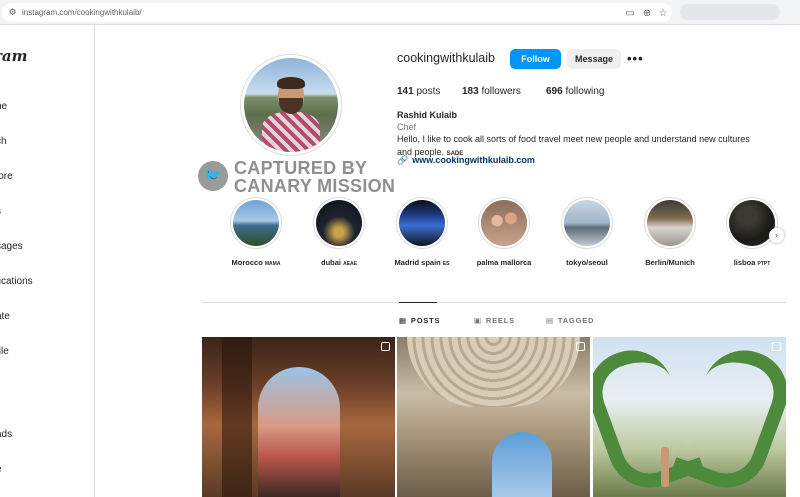 This screenshot has width=800, height=497. I want to click on tab-label: POSTS, so click(425, 320).